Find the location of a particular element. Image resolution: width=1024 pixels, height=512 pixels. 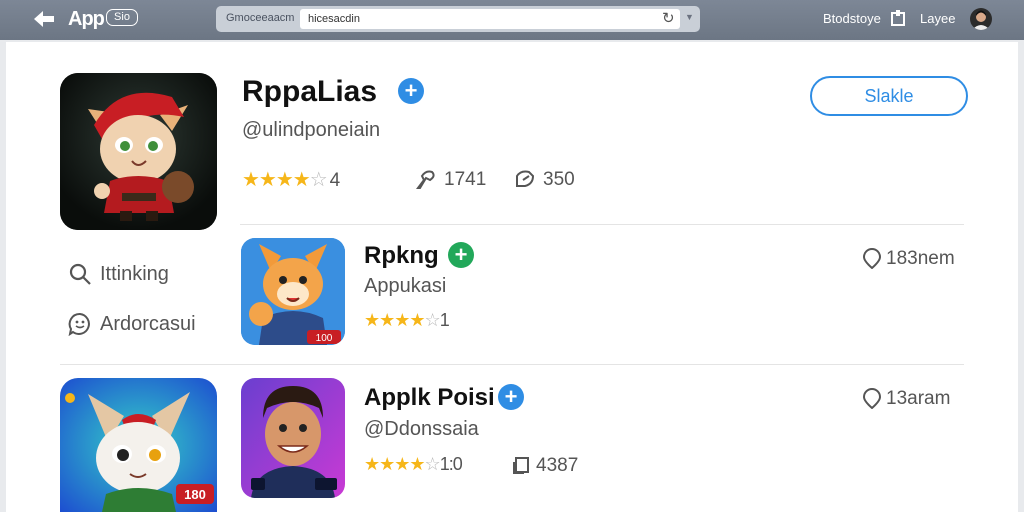

search-icon is located at coordinates (80, 274).